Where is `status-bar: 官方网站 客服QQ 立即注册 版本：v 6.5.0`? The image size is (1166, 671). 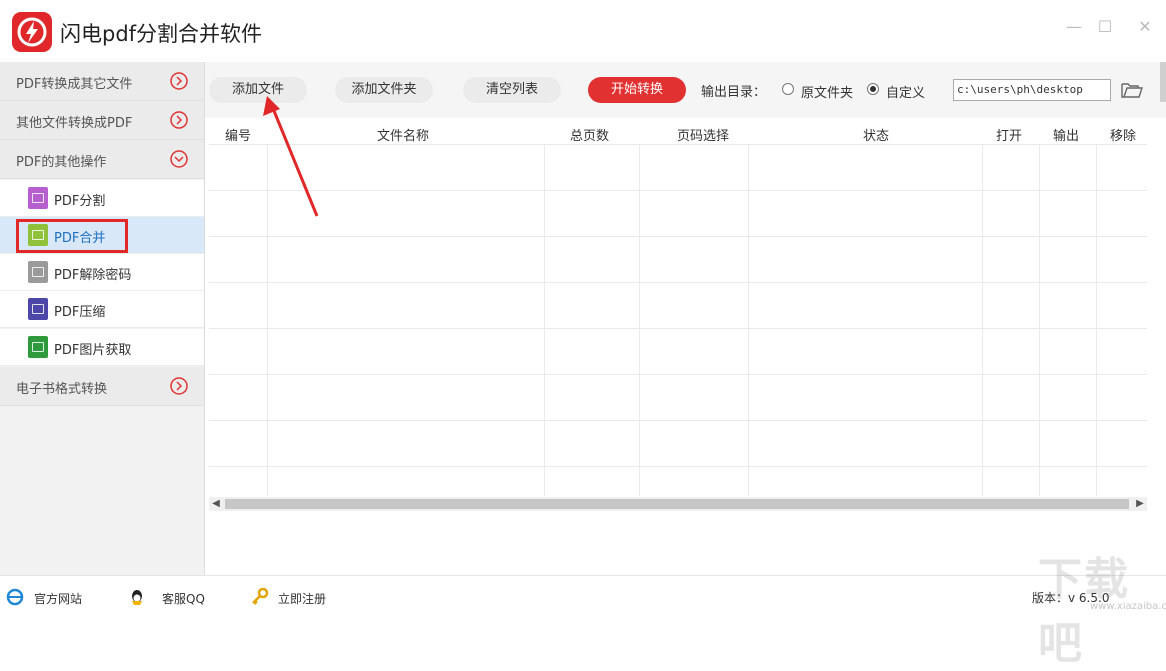
status-bar: 官方网站 客服QQ 立即注册 版本：v 6.5.0 is located at coordinates (583, 596).